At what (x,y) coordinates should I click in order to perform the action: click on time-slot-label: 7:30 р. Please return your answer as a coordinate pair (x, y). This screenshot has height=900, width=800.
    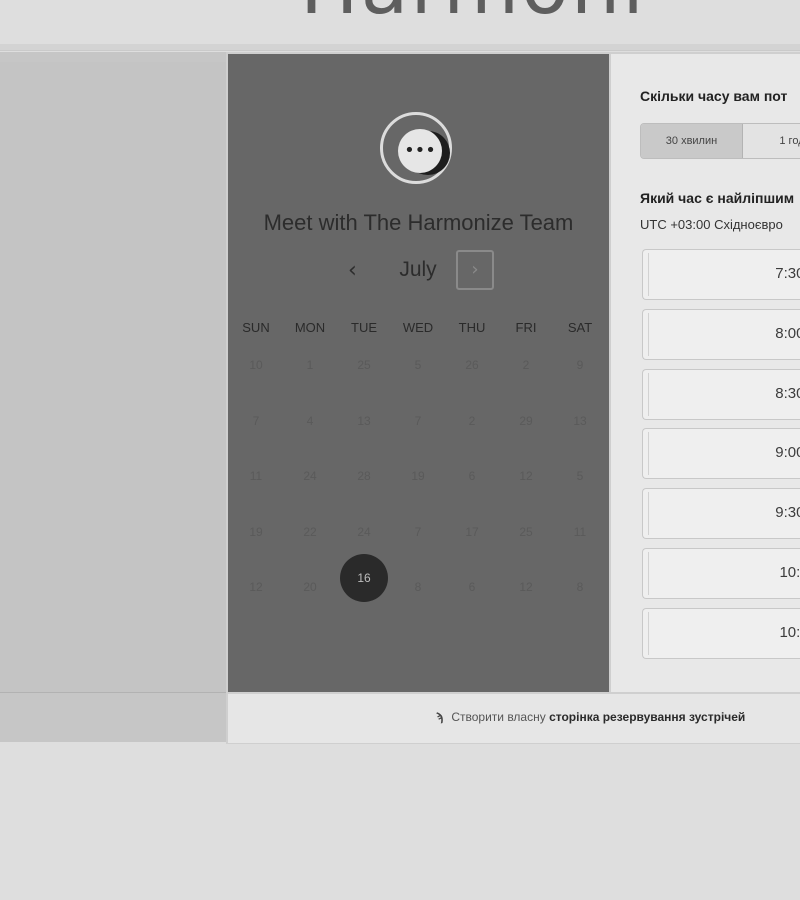
    Looking at the image, I should click on (787, 273).